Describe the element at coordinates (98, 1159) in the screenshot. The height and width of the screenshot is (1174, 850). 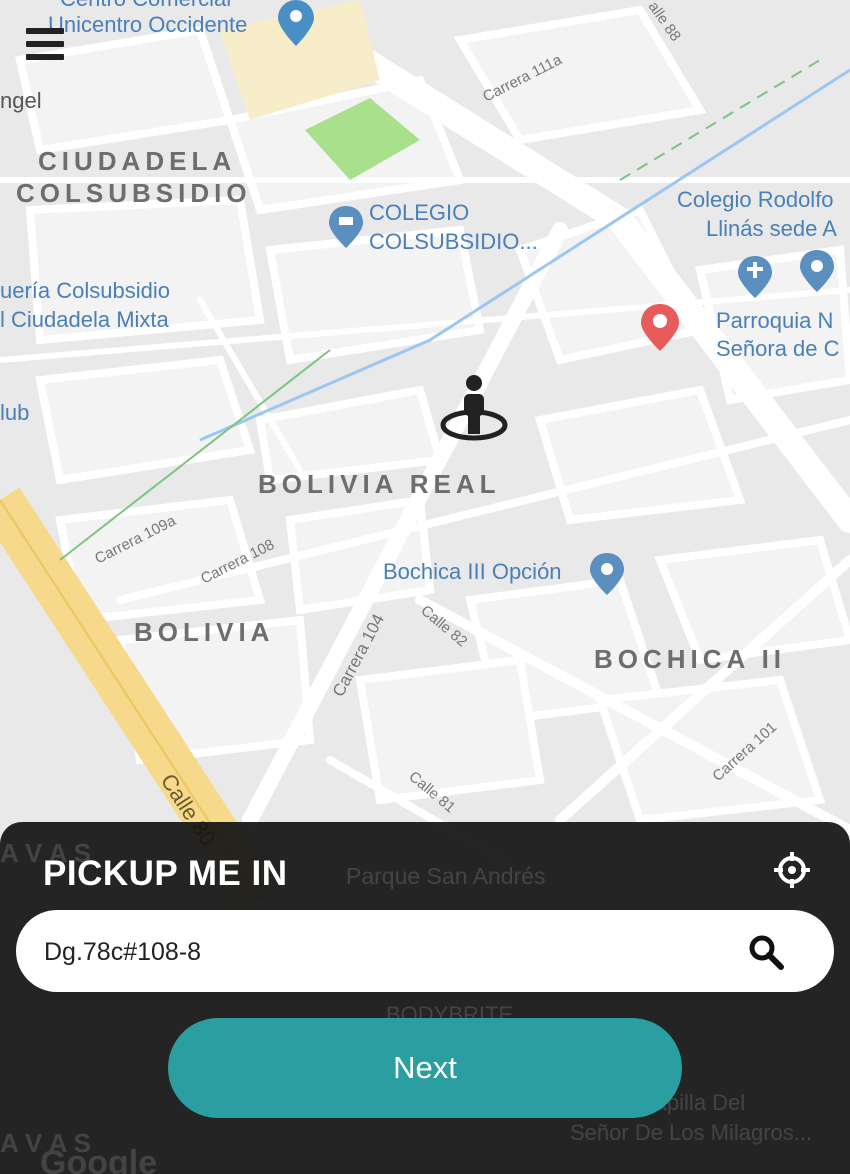
I see `google-logo: Google` at that location.